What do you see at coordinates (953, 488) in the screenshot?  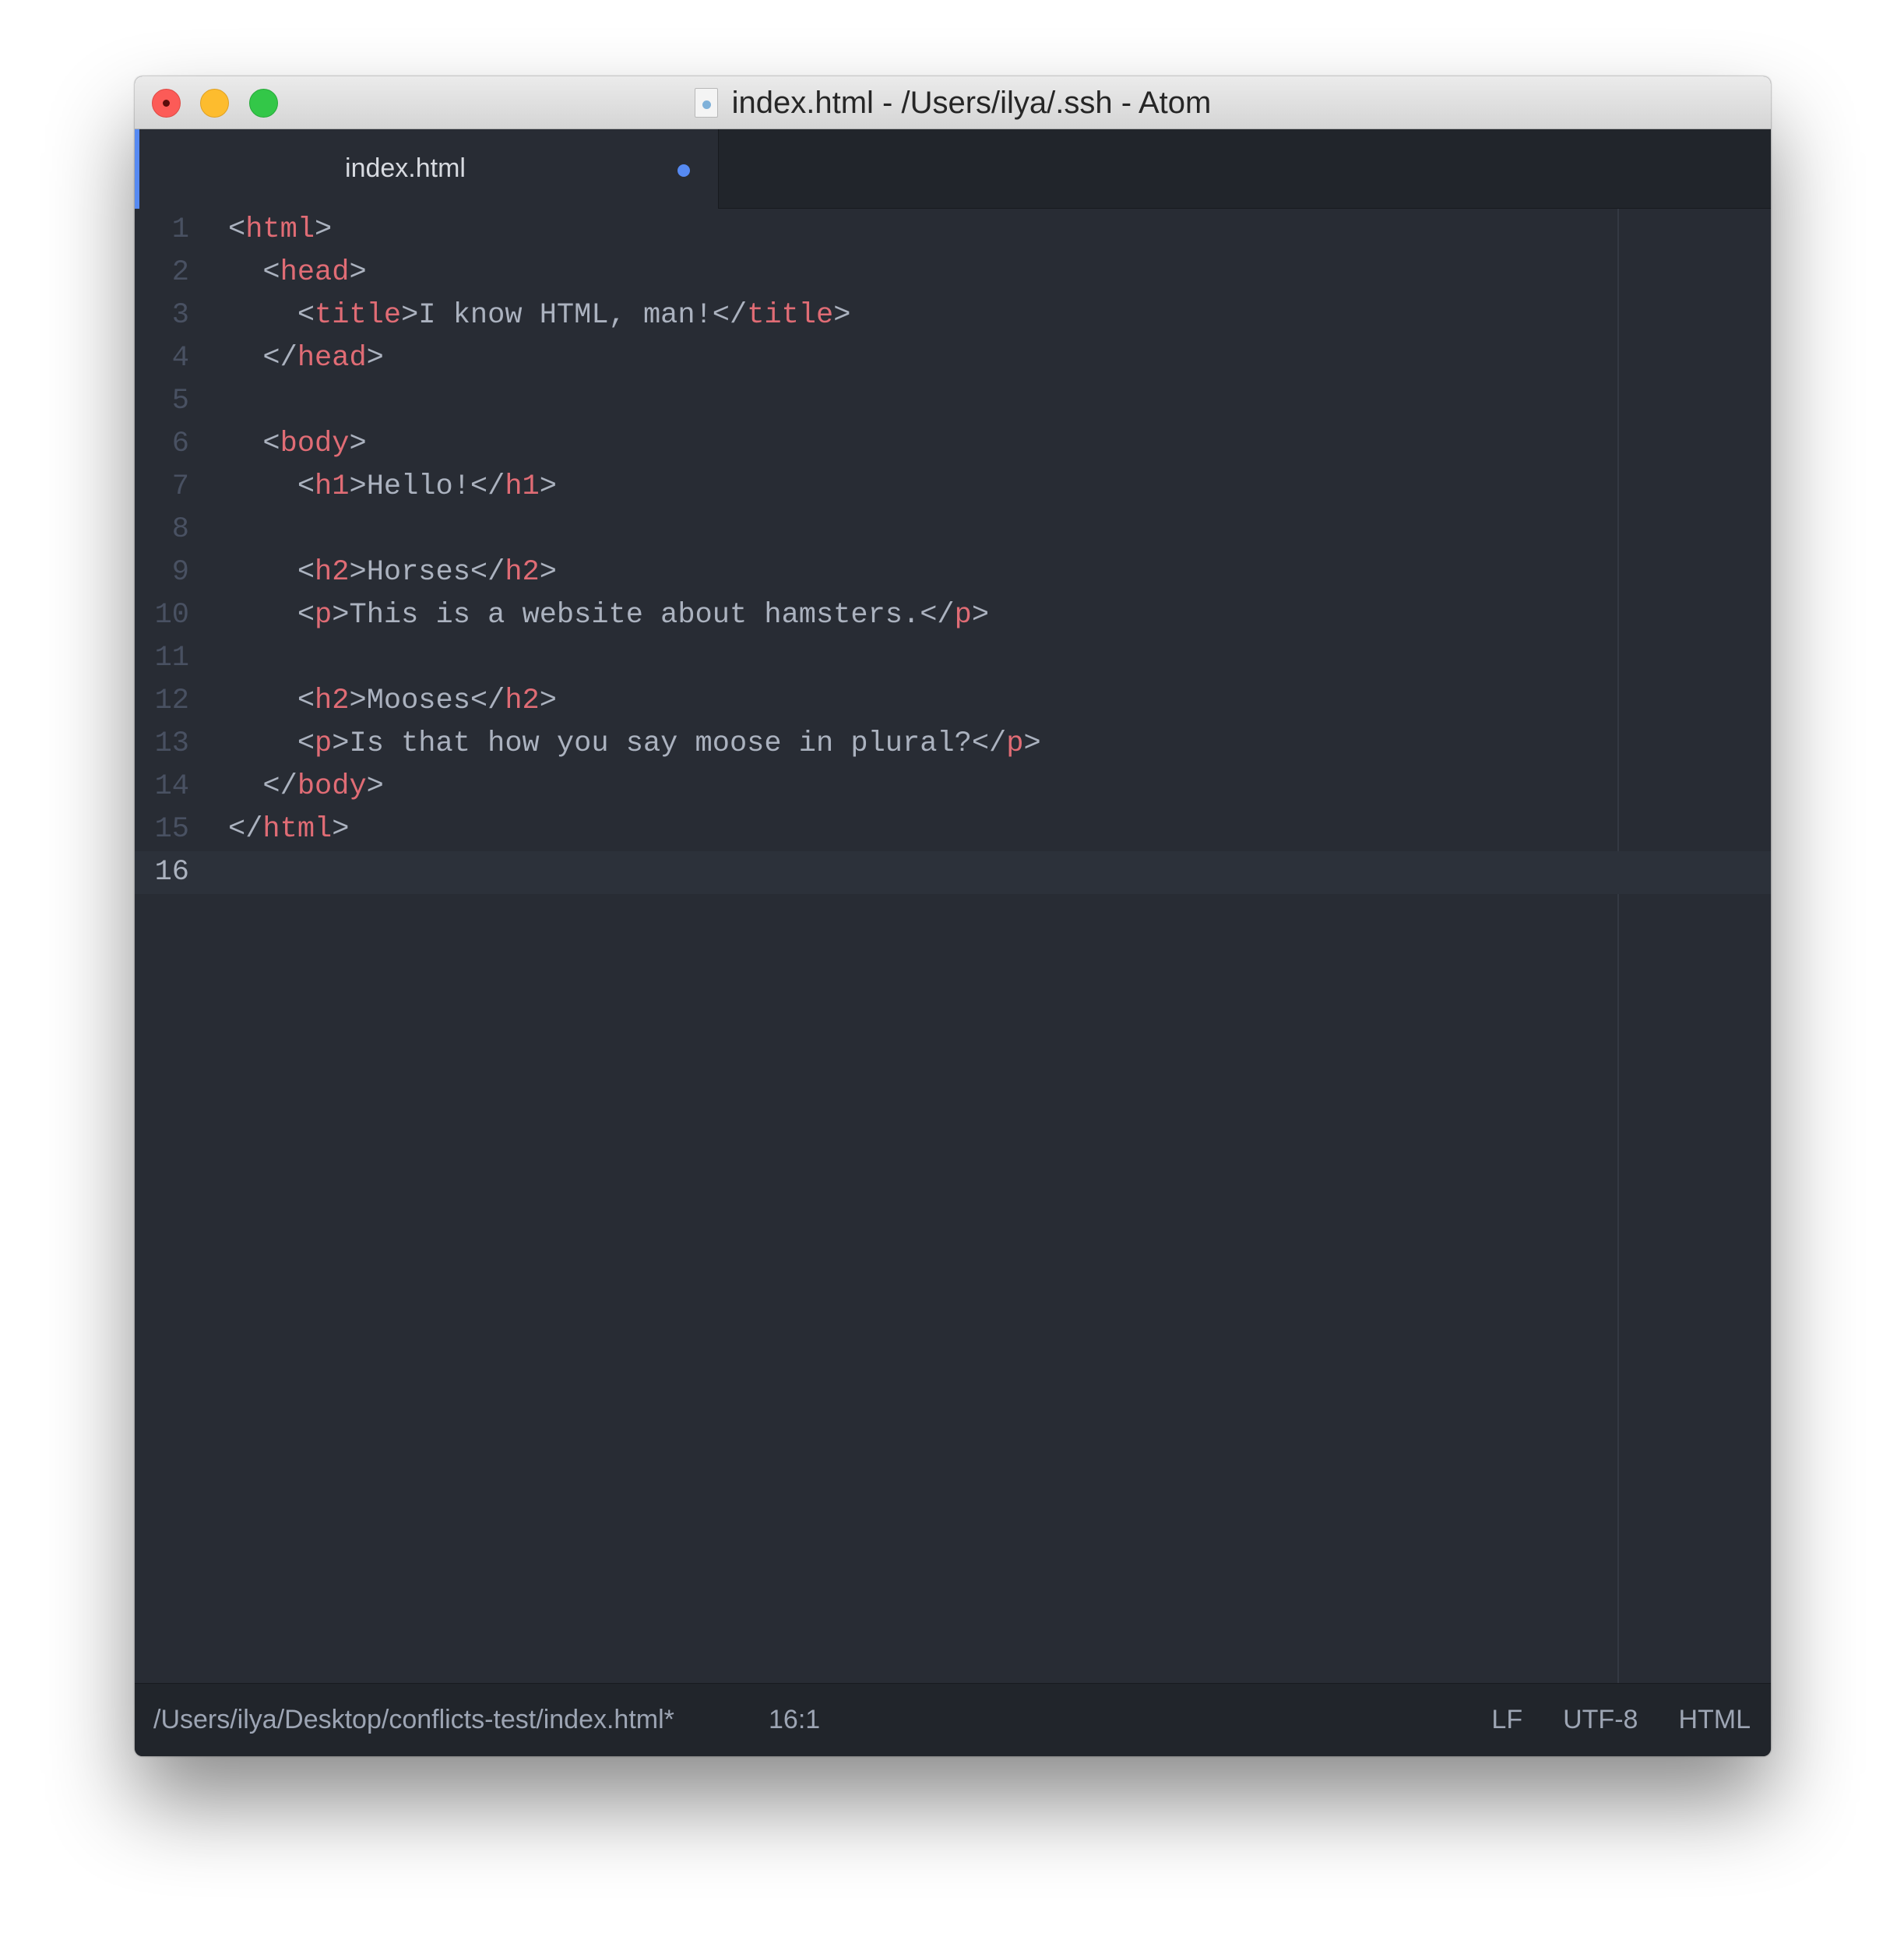 I see `code-line: 7 <h1>Hello!</h1>` at bounding box center [953, 488].